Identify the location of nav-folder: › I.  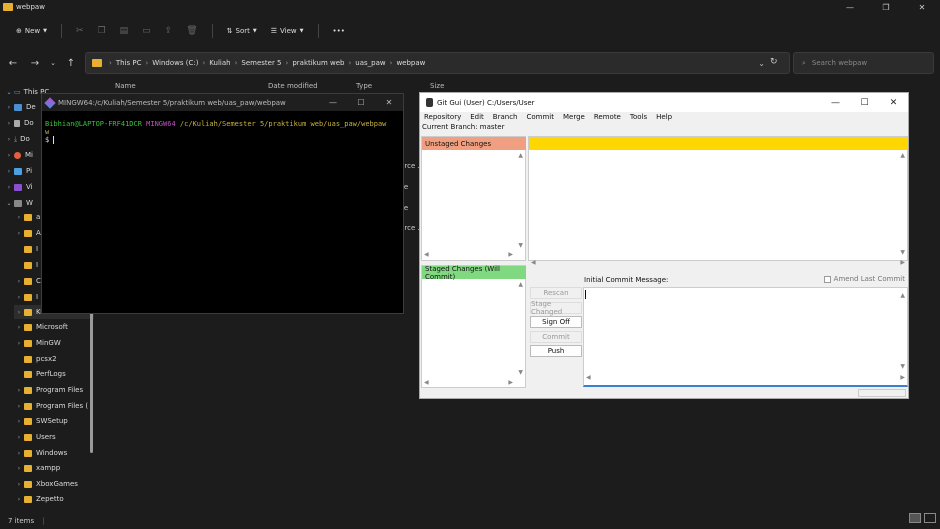
(26, 297).